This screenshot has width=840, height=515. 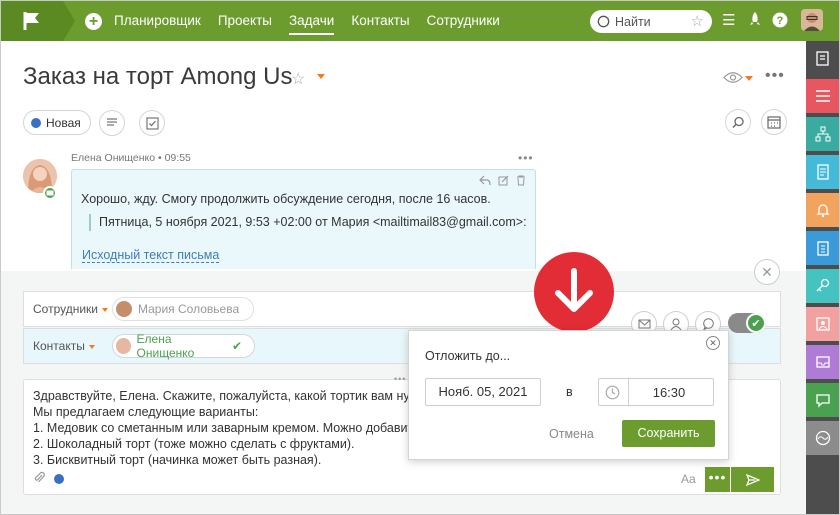 I want to click on contact-card-icon, so click(x=822, y=324).